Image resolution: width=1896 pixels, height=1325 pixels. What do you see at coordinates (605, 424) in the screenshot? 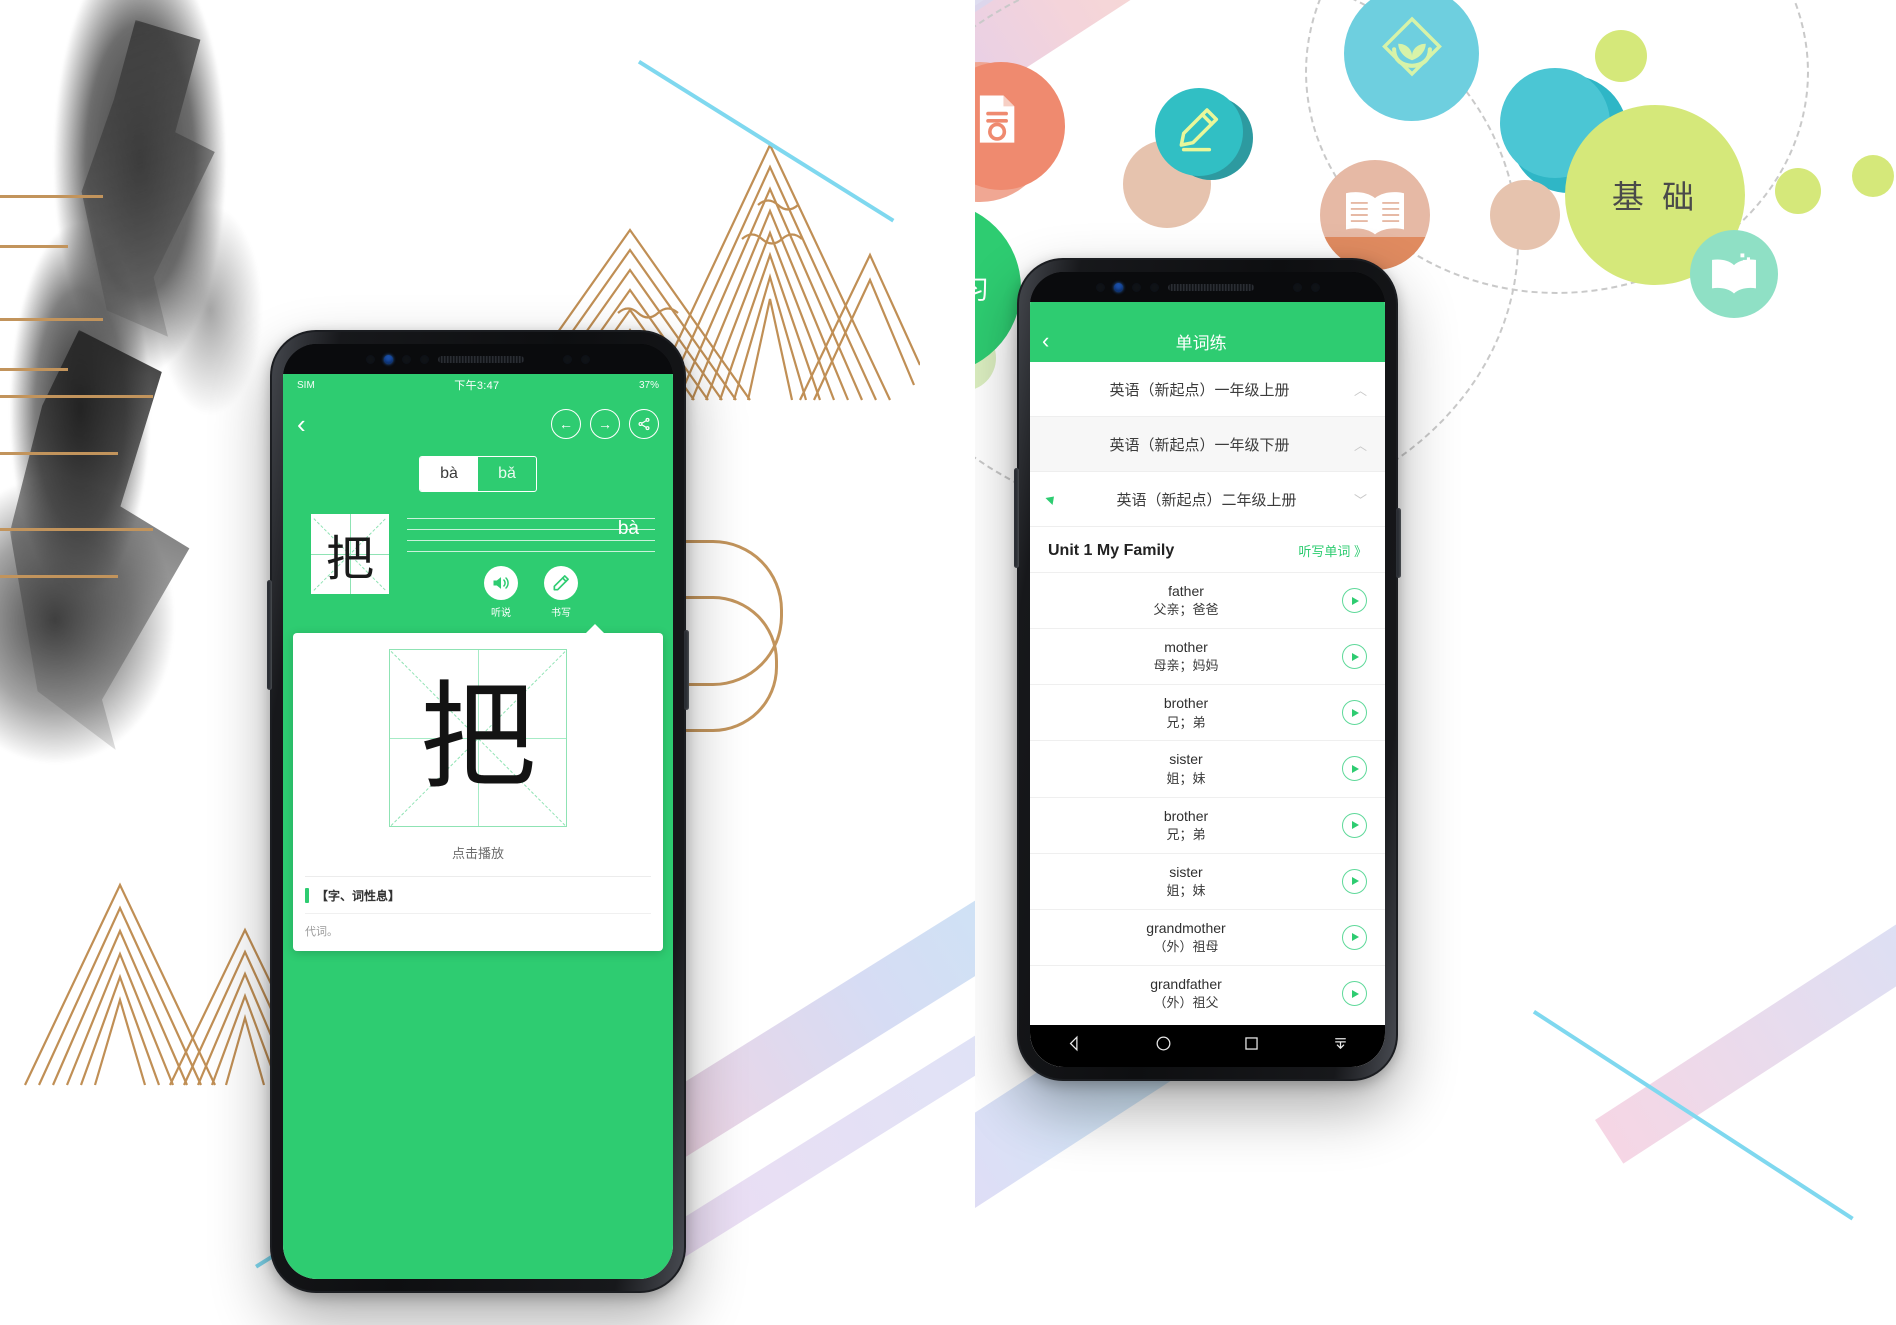
I see `arrow-right-circle-icon: →` at bounding box center [605, 424].